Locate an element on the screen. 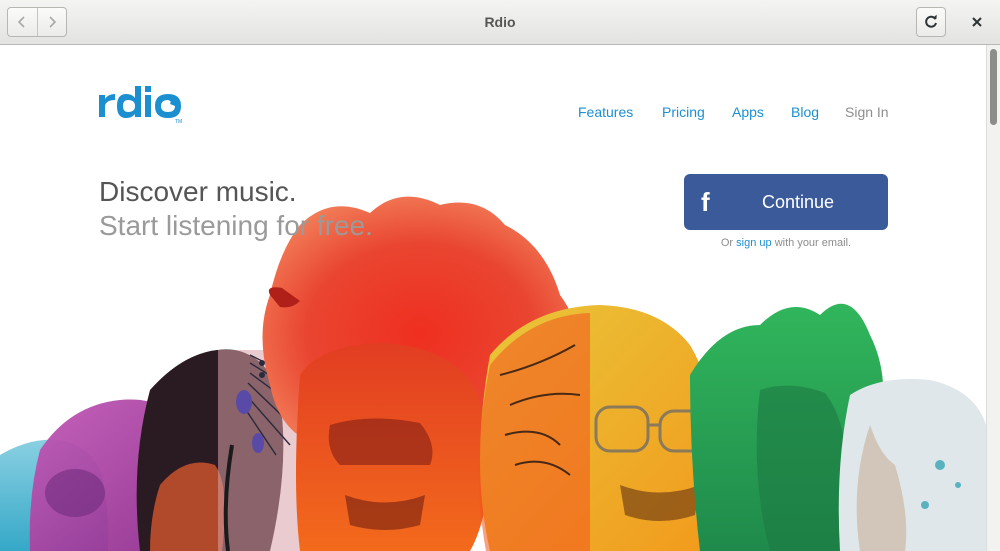 The height and width of the screenshot is (551, 1000). chevron-left-icon is located at coordinates (21, 22).